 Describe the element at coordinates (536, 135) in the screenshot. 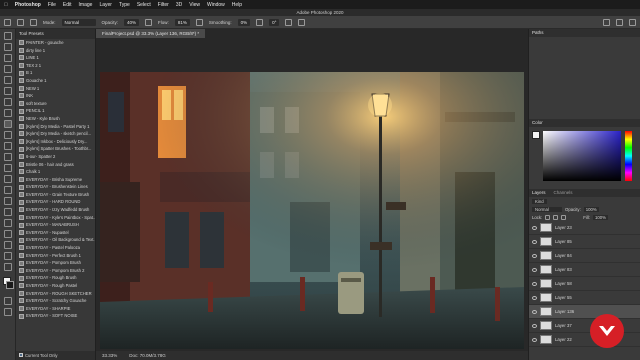

I see `fg-color-chip` at that location.